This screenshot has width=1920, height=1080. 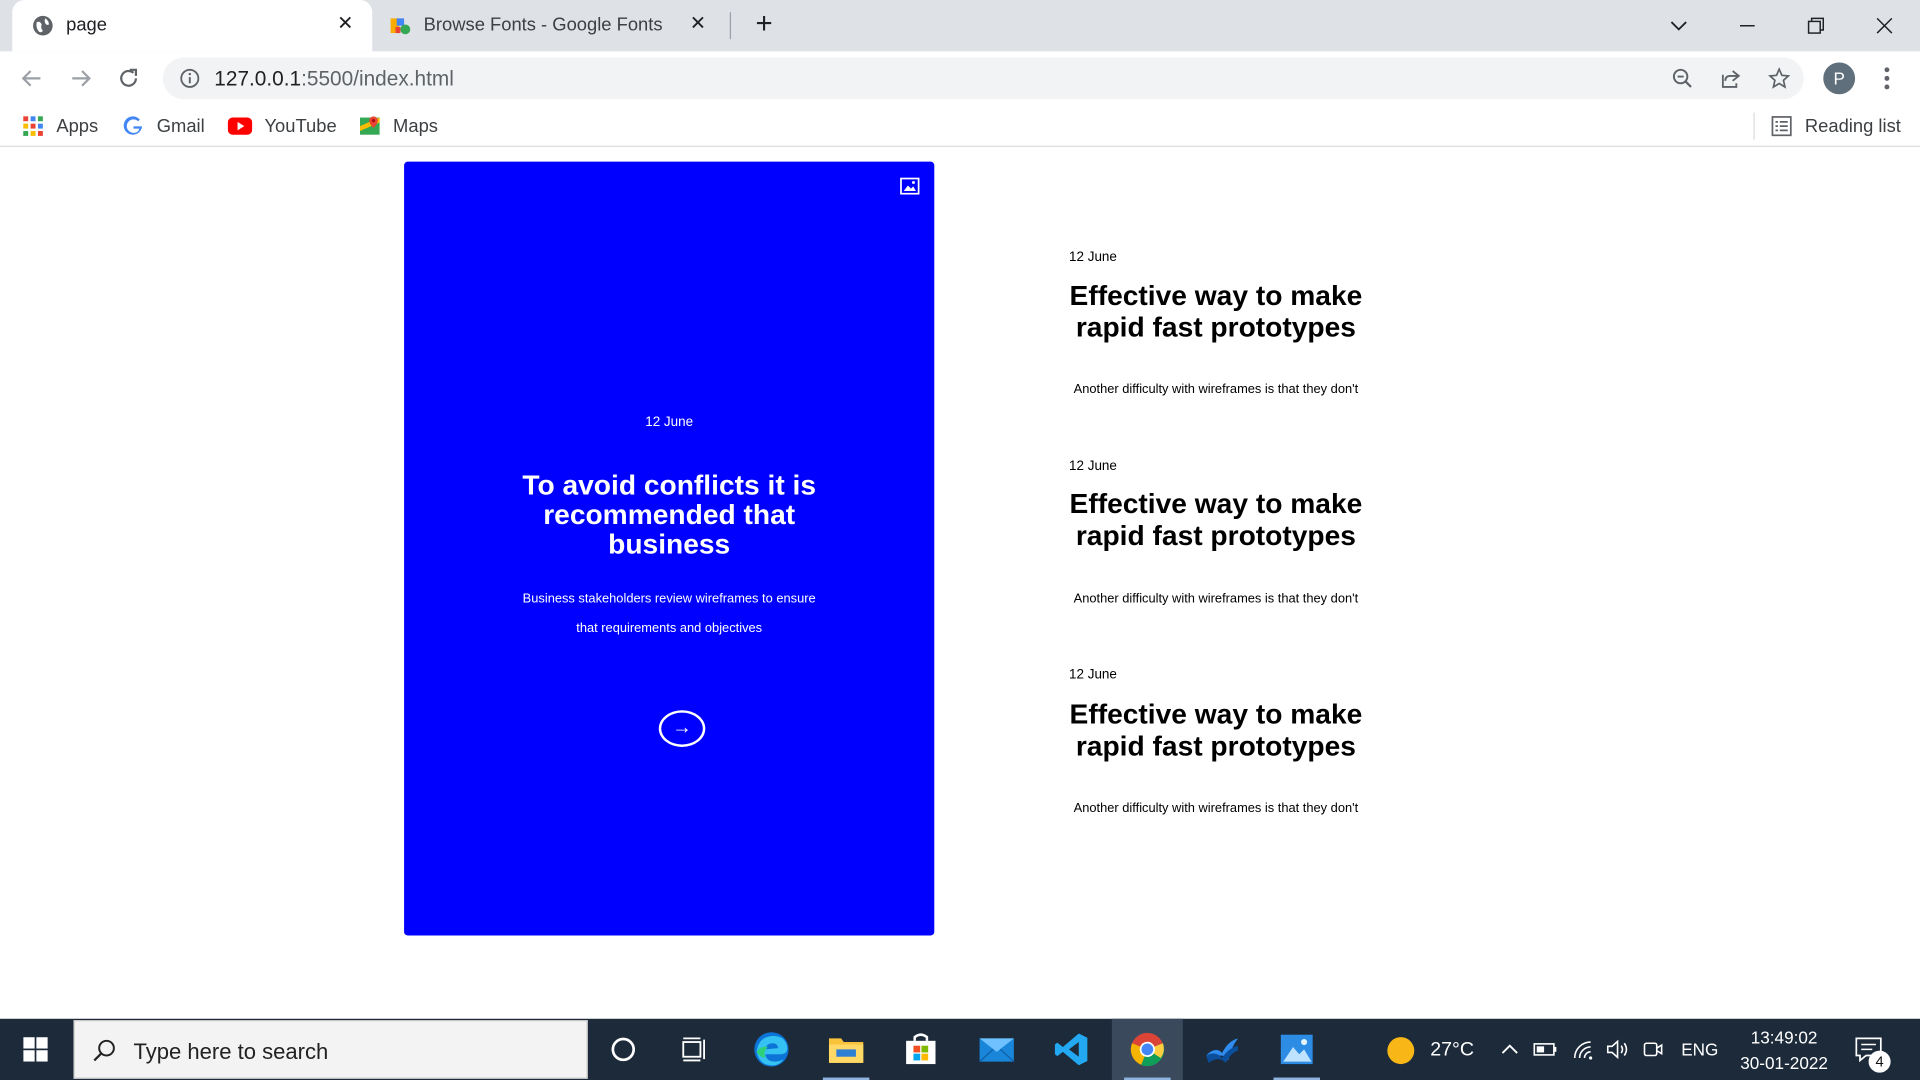 What do you see at coordinates (960, 126) in the screenshot?
I see `bookmarks-bar: Apps Gmail YouTube Maps Reading list` at bounding box center [960, 126].